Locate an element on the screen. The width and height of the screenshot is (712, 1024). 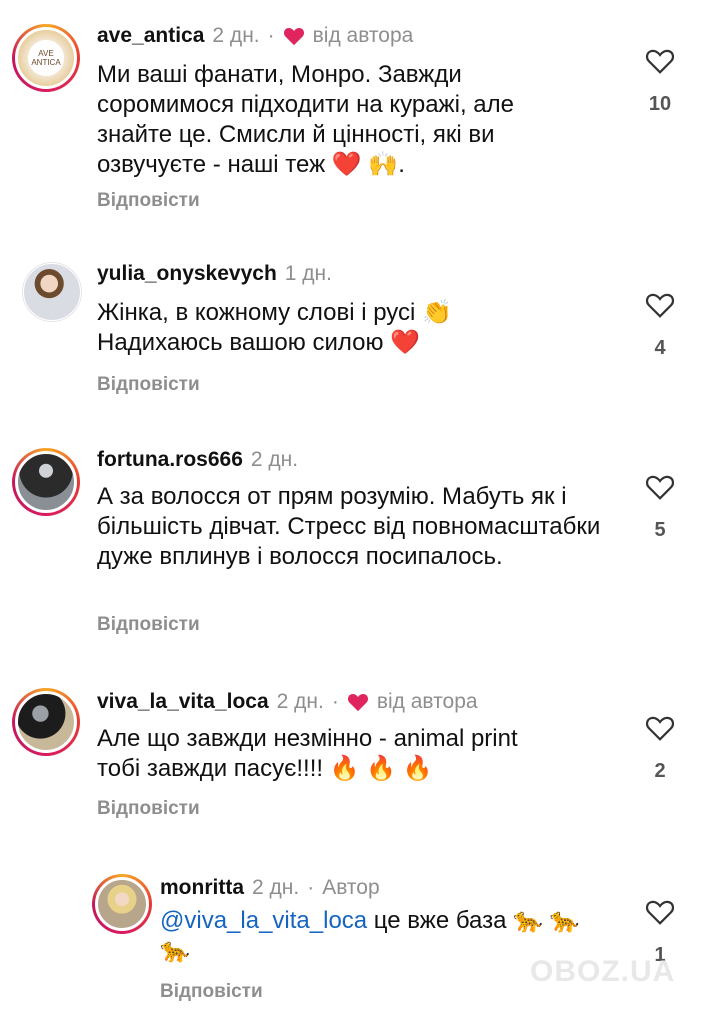
comment-meta: fortuna.ros666 2 дн. is located at coordinates (197, 460).